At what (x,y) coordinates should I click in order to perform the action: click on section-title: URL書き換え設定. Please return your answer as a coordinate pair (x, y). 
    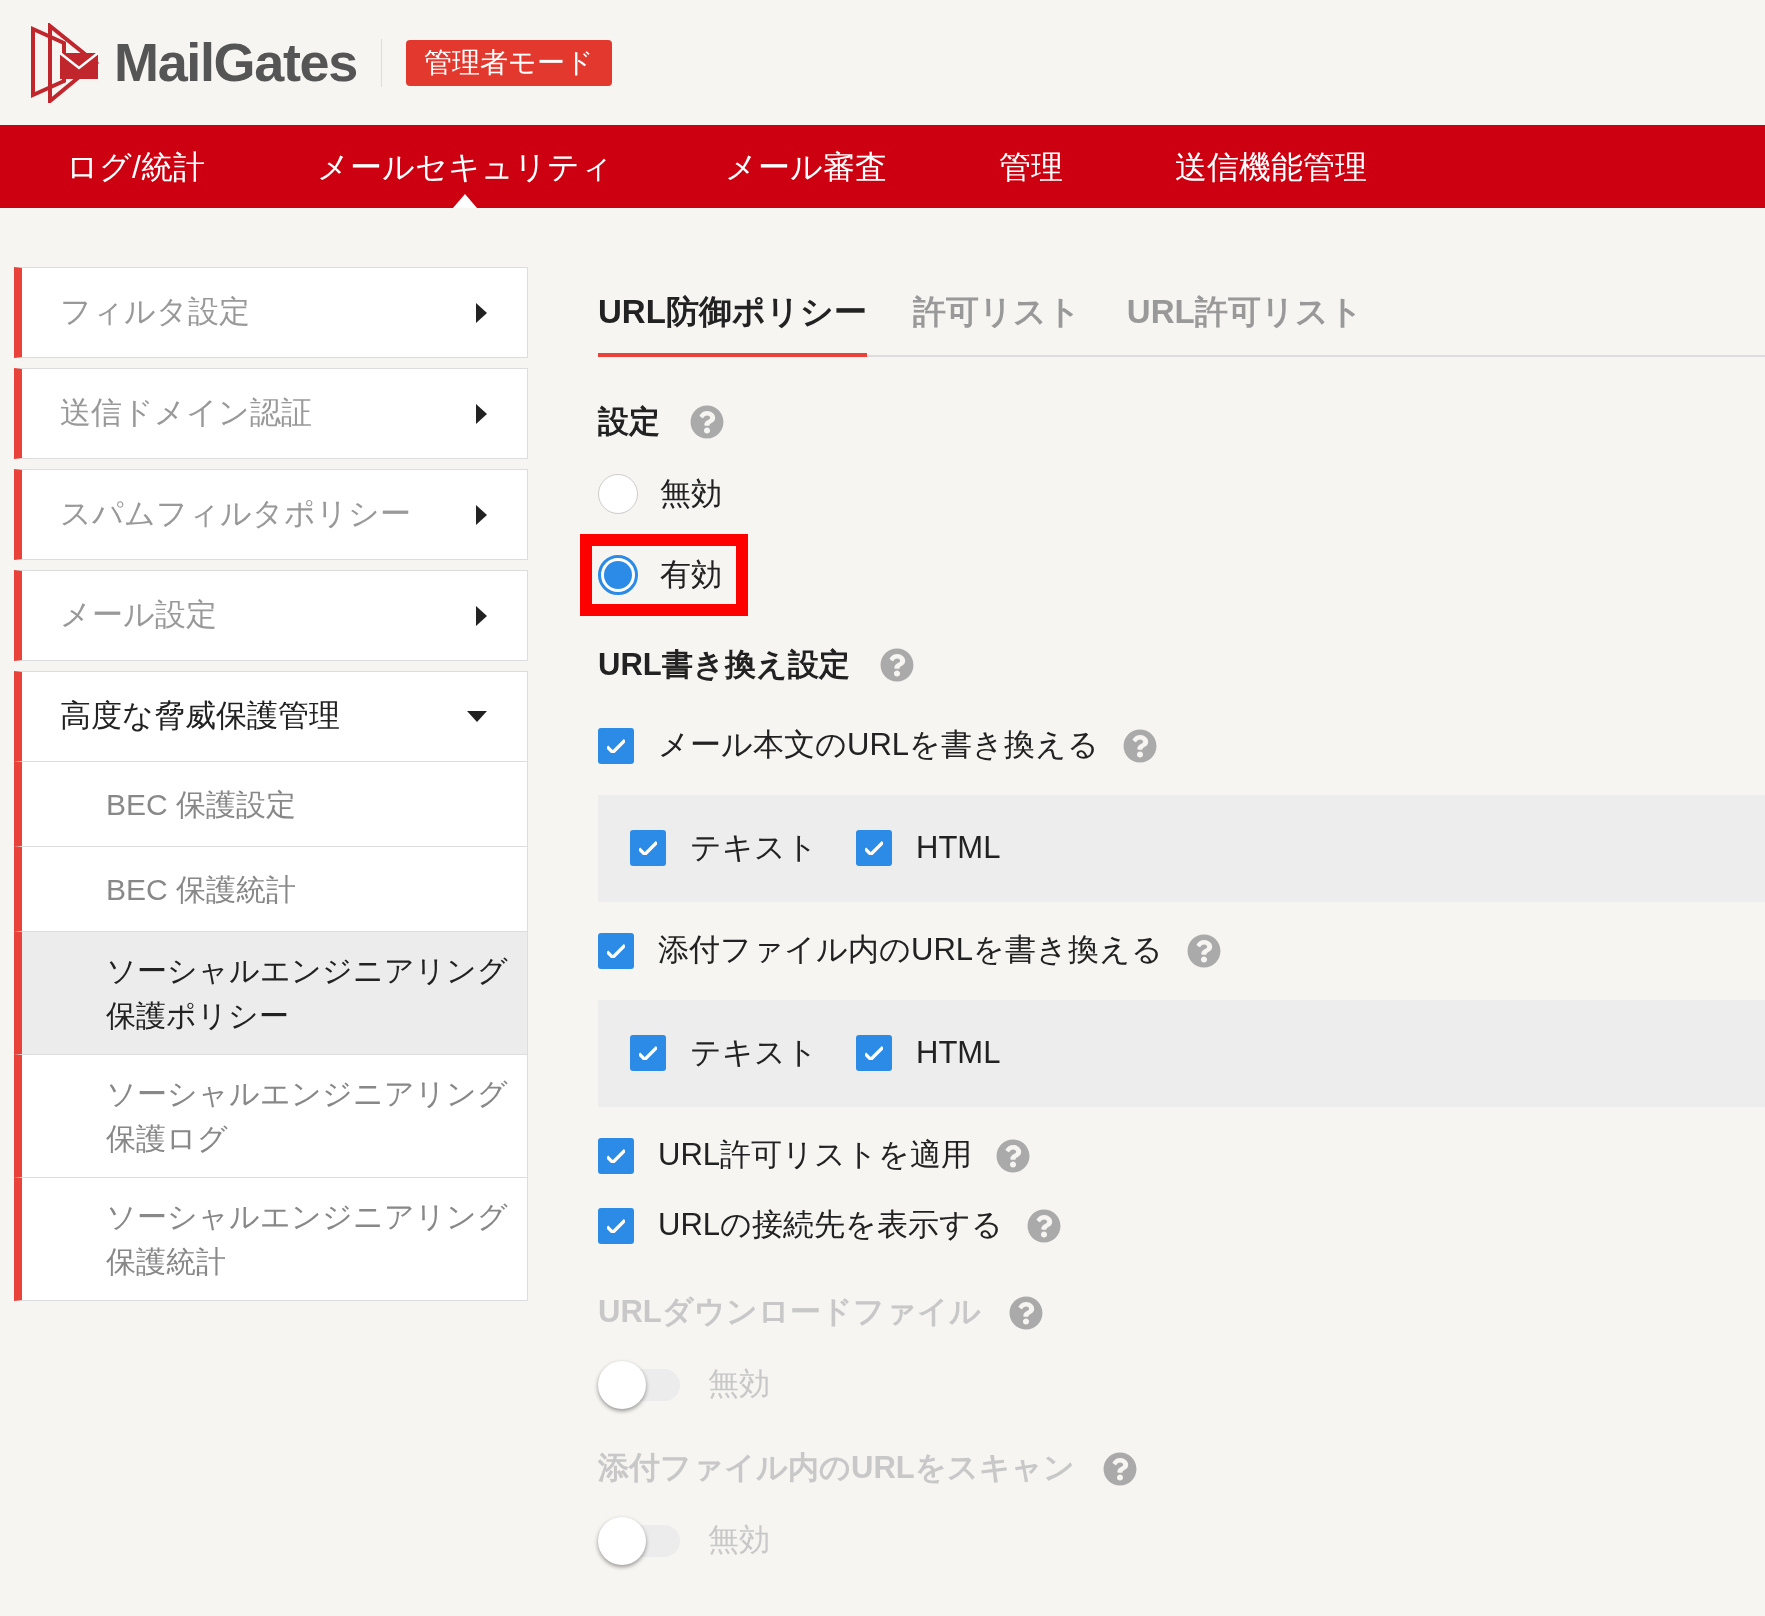
    Looking at the image, I should click on (724, 665).